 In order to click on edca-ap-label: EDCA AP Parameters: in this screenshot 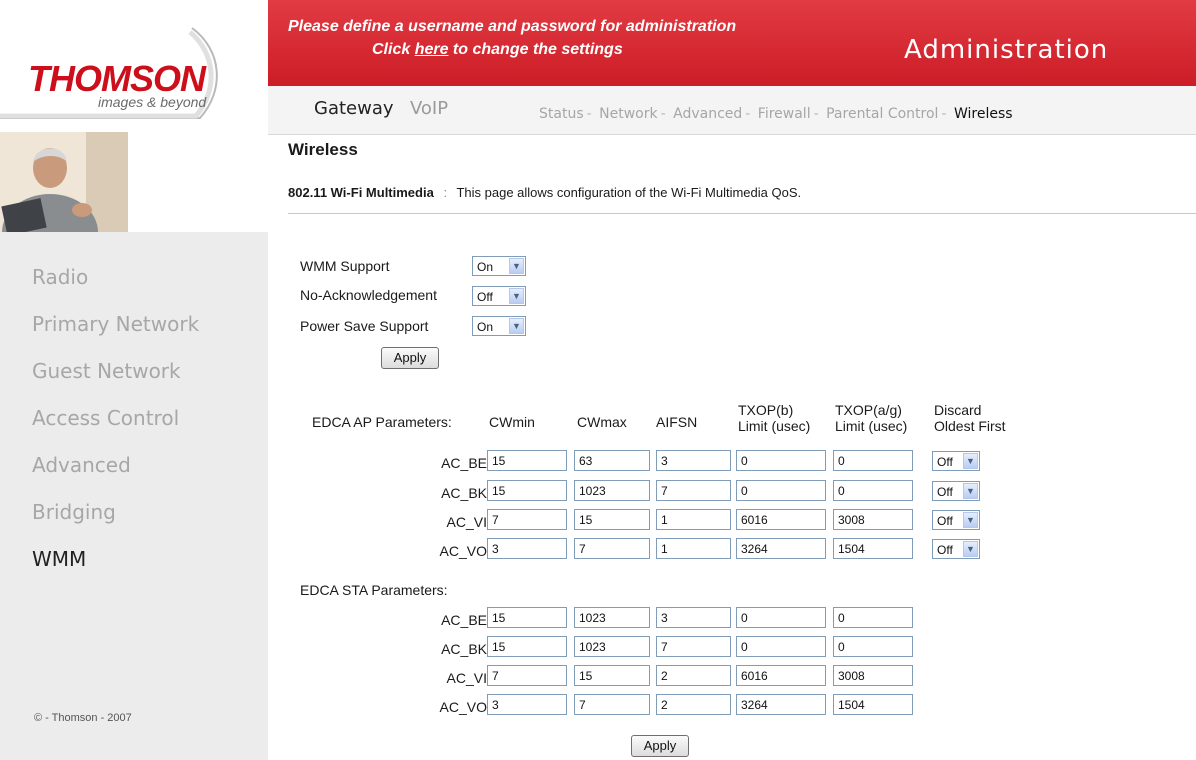, I will do `click(382, 422)`.